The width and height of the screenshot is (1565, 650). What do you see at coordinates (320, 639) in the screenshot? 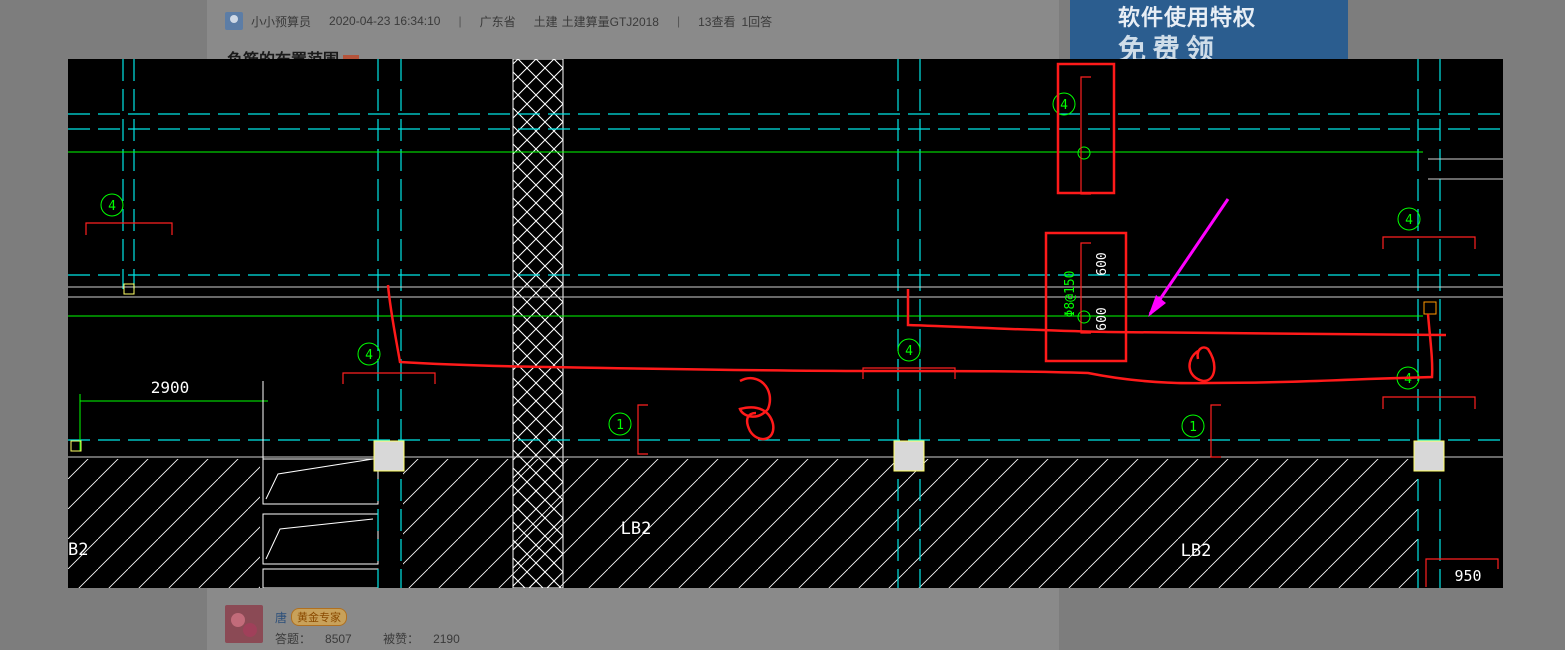
I see `answers-stat: 答题： 8507` at bounding box center [320, 639].